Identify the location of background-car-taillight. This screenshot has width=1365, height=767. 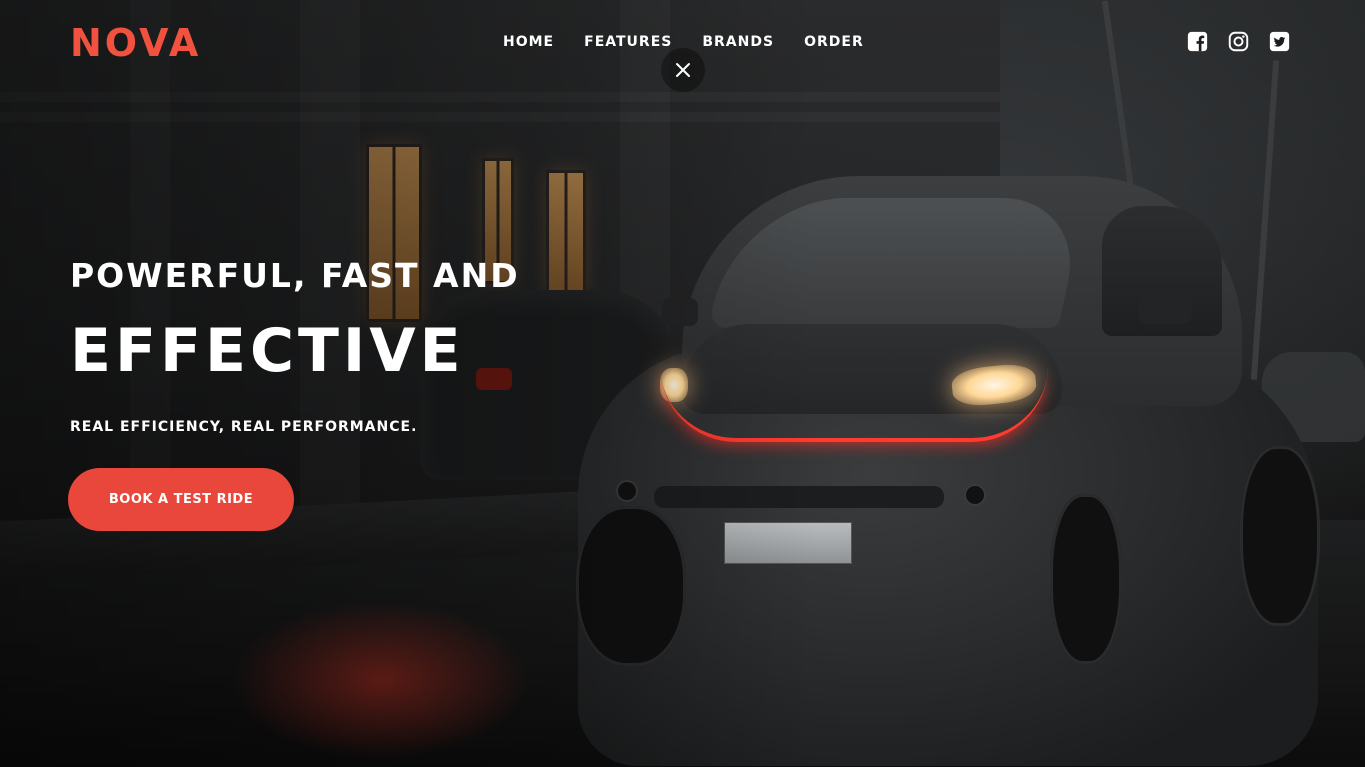
(494, 379).